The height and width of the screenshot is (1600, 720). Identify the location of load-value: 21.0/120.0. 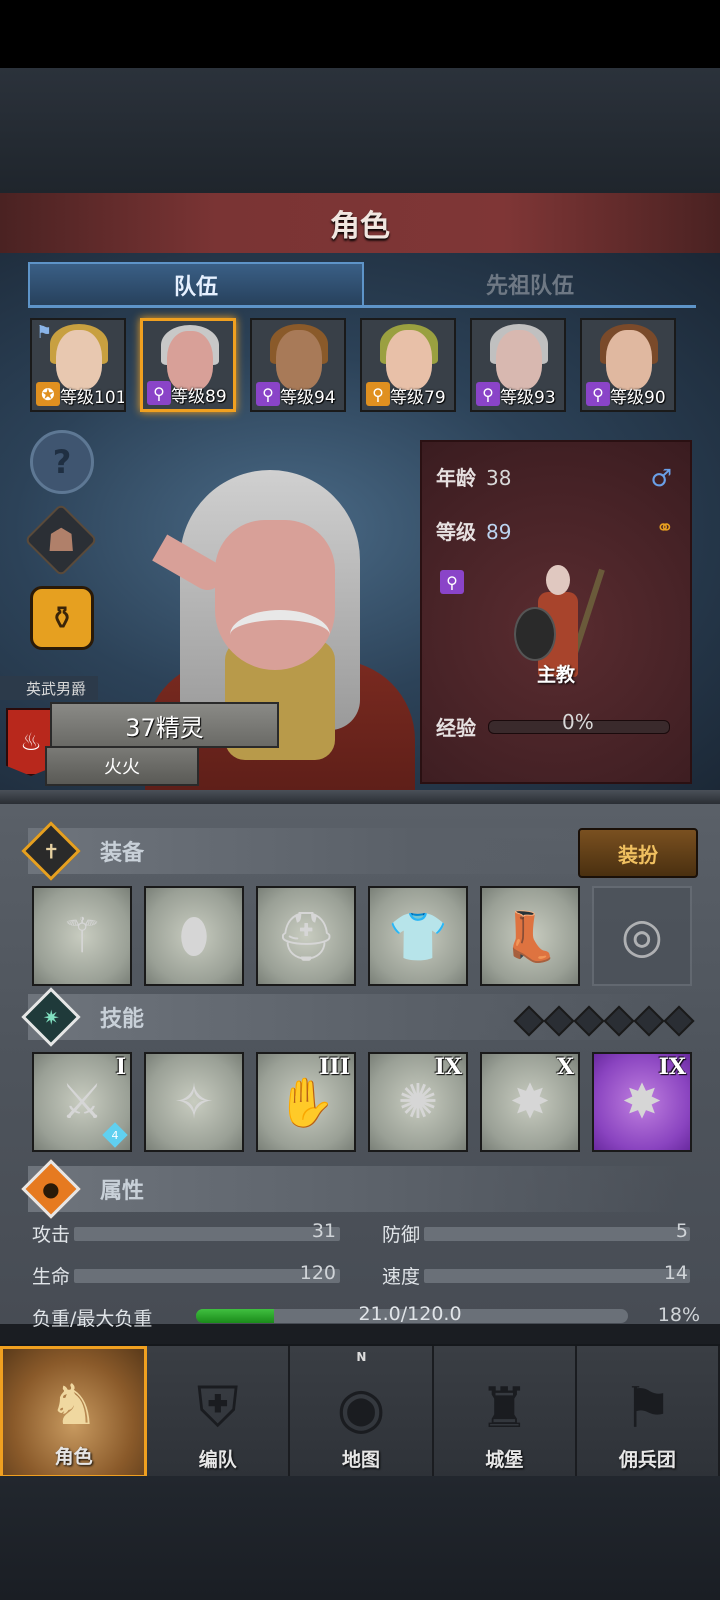
(410, 1314).